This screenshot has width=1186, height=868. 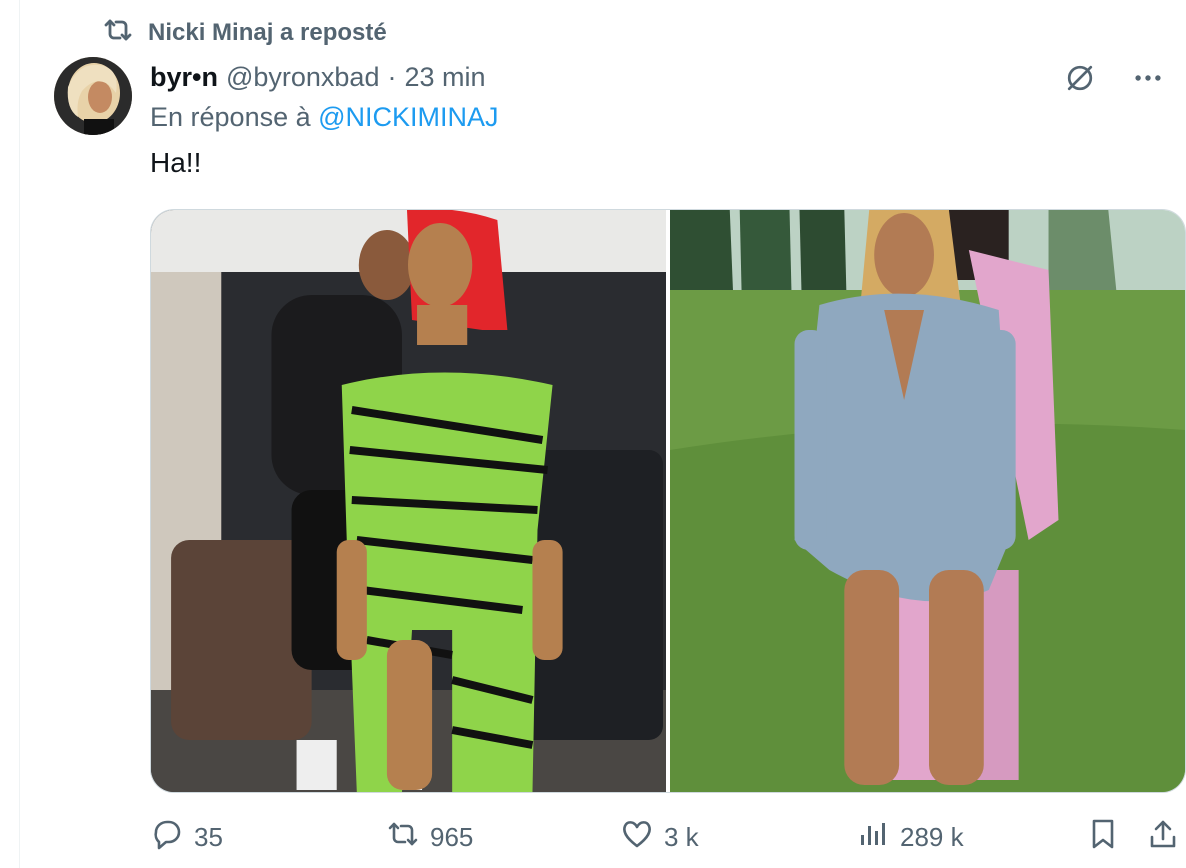 What do you see at coordinates (267, 32) in the screenshot?
I see `repost-text: Nicki Minaj a reposté` at bounding box center [267, 32].